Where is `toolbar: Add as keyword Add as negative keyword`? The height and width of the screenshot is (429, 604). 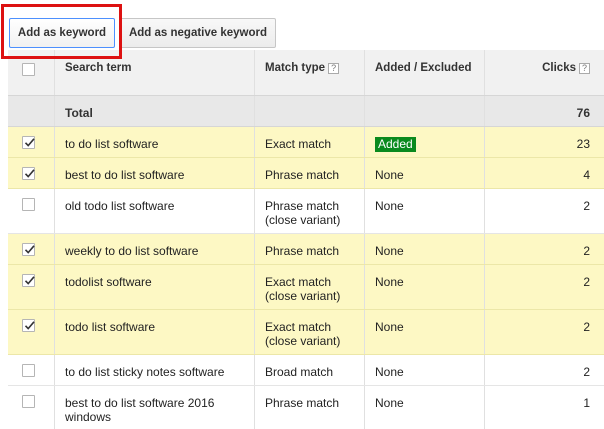 toolbar: Add as keyword Add as negative keyword is located at coordinates (302, 29).